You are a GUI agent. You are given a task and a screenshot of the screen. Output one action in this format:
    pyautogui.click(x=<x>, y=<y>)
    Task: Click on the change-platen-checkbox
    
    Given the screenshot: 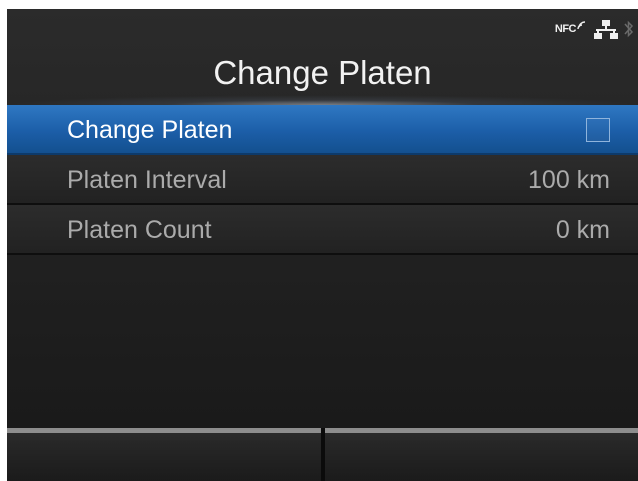 What is the action you would take?
    pyautogui.click(x=598, y=130)
    